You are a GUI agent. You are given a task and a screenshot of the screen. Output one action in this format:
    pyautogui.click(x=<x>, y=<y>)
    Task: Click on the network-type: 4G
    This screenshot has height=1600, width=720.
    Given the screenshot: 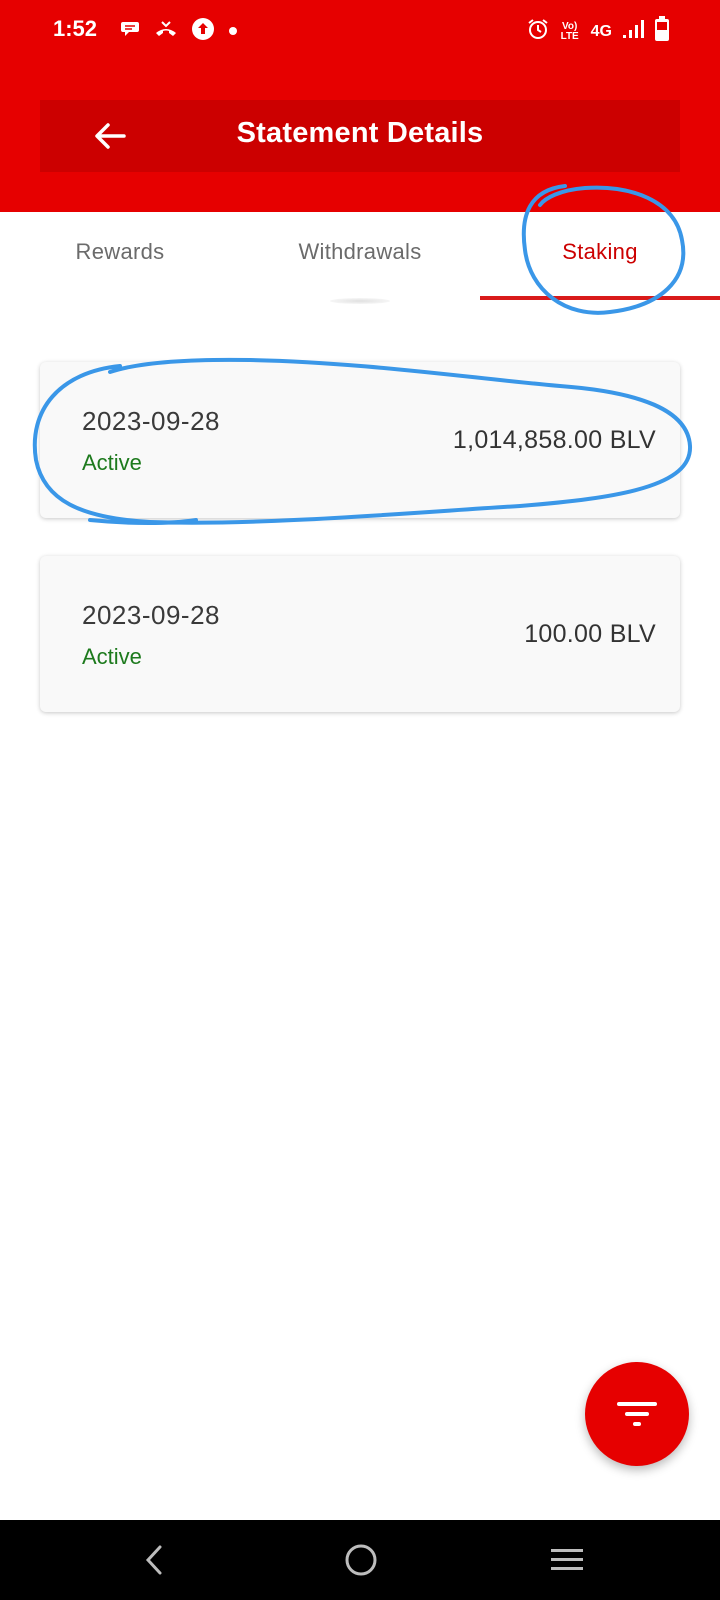 What is the action you would take?
    pyautogui.click(x=601, y=31)
    